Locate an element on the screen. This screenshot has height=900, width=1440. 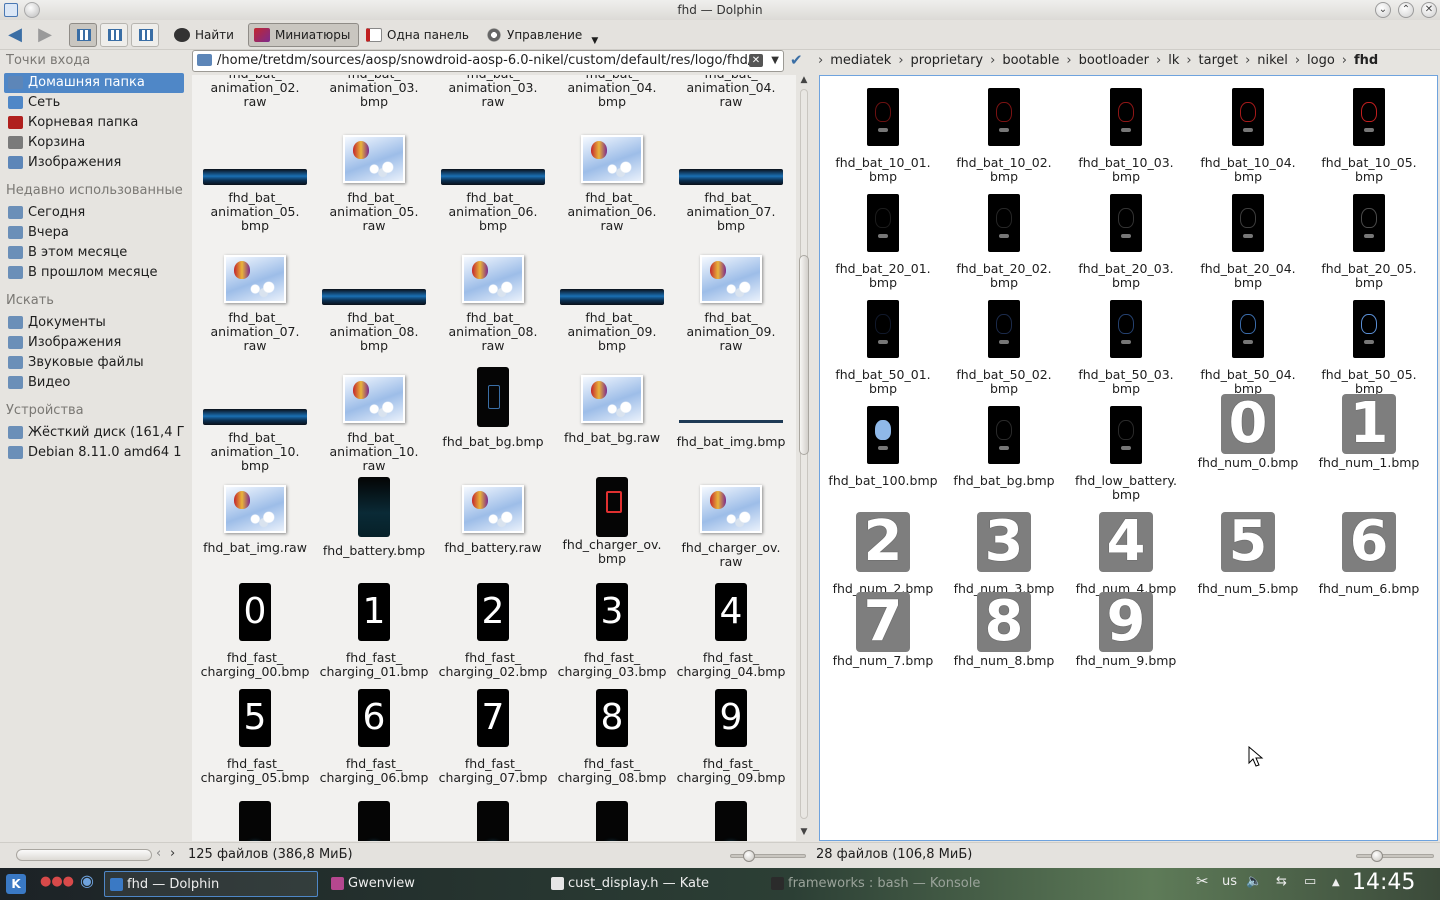
sidebar-item: Сегодня is located at coordinates (94, 213).